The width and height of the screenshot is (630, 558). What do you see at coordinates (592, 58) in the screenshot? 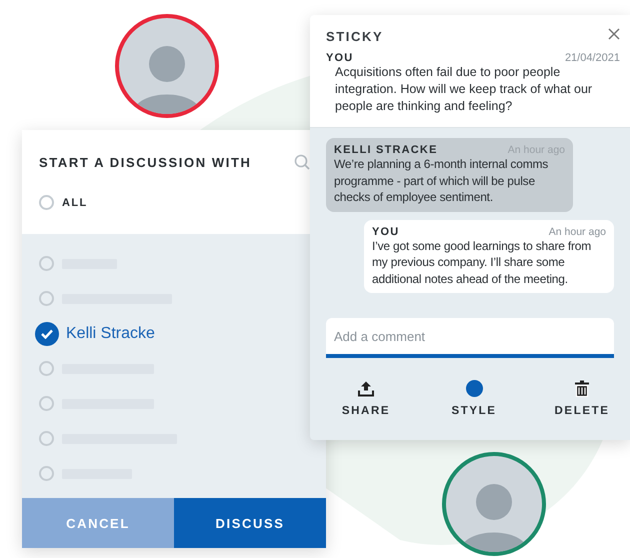
I see `post-date: 21/04/2021` at bounding box center [592, 58].